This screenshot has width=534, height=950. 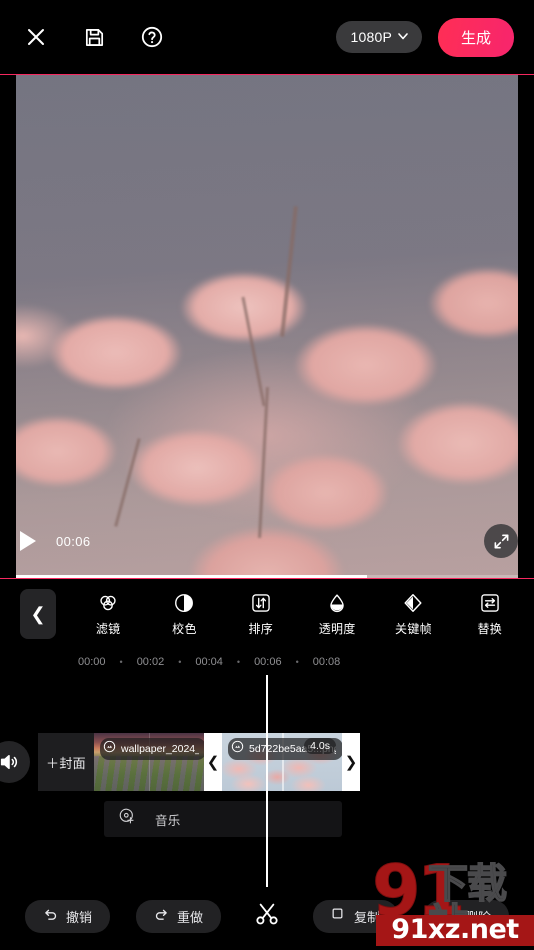 I want to click on keyframe-icon, so click(x=413, y=603).